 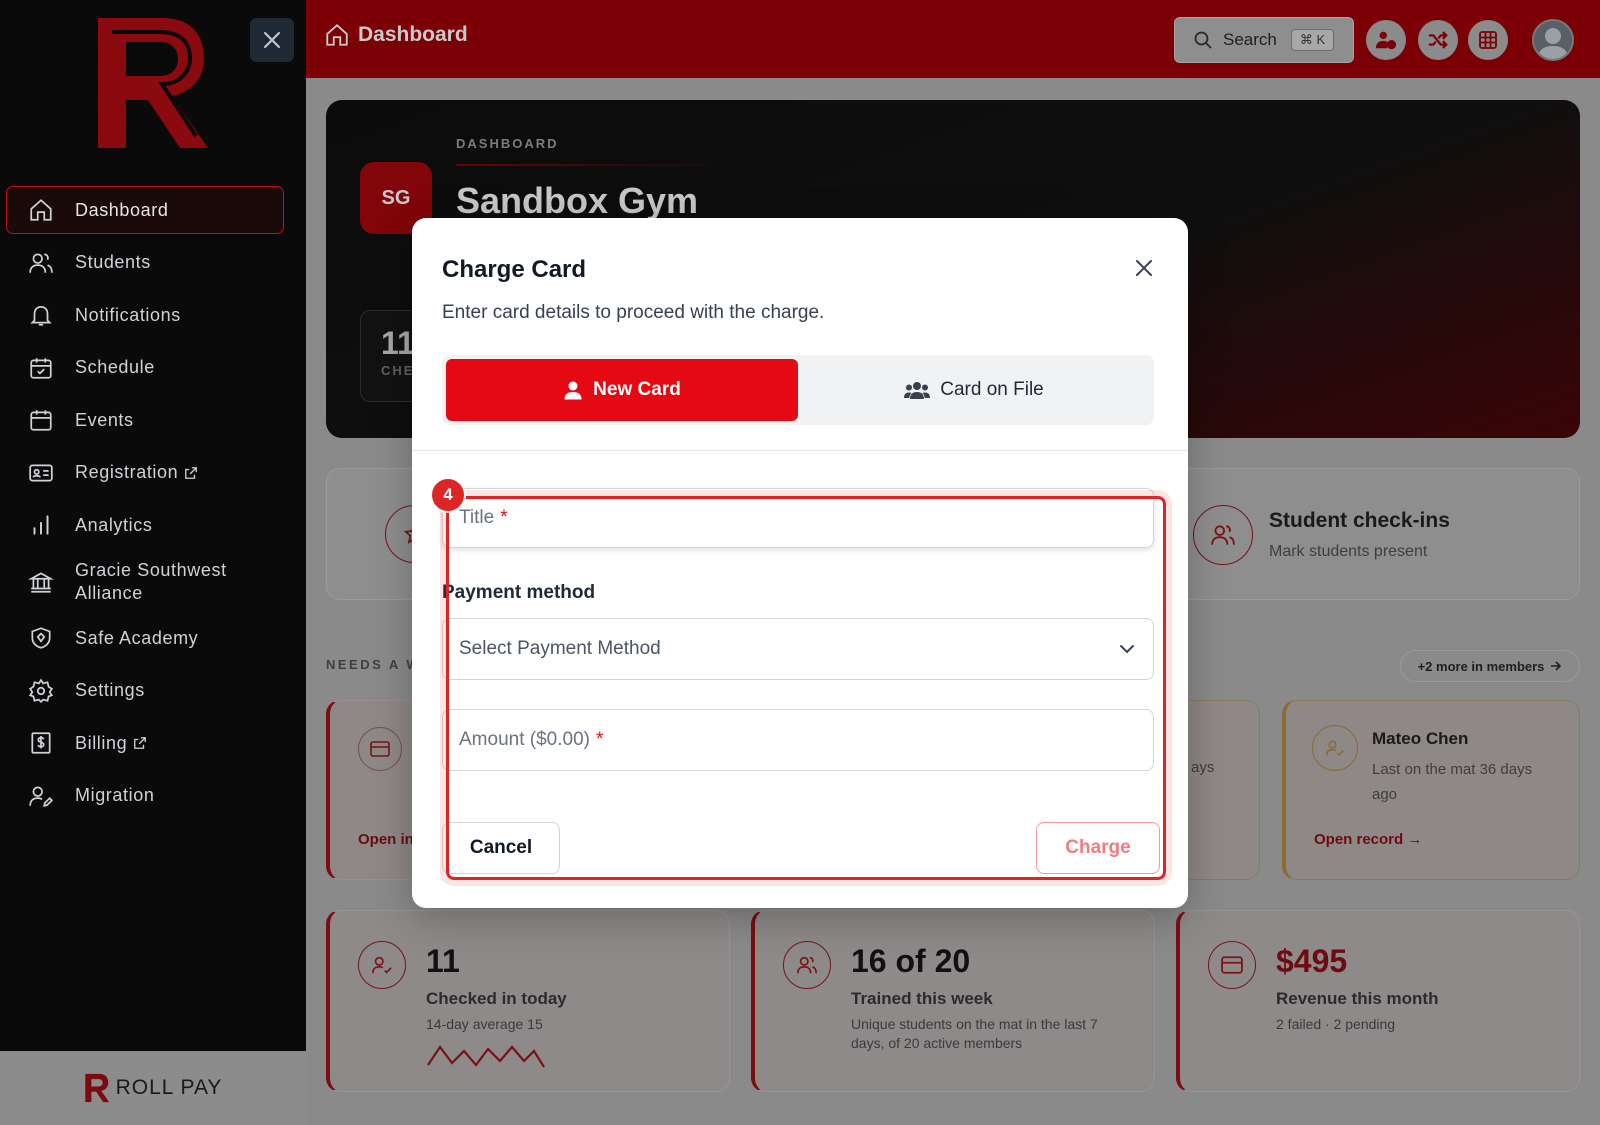 I want to click on bank-icon, so click(x=41, y=582).